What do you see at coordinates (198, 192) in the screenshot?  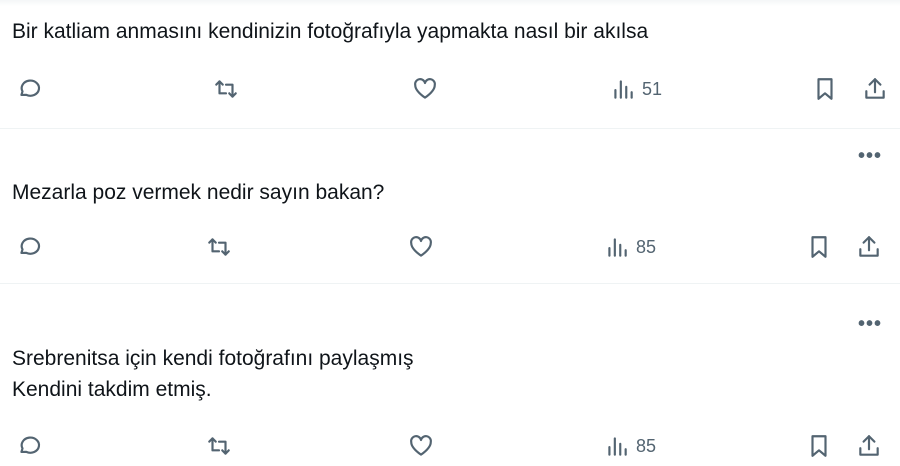 I see `tweet-text: Mezarla poz vermek nedir sayın bakan?` at bounding box center [198, 192].